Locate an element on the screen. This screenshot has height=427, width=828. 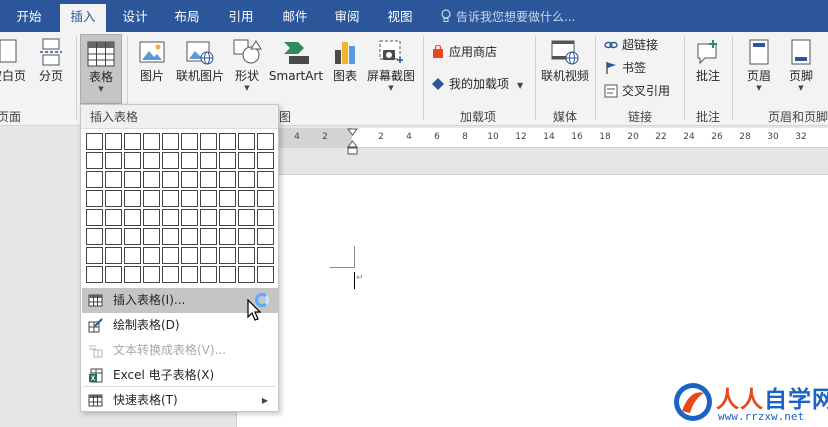
my-addins-button: 我的加载项 ▼ is located at coordinates (477, 84).